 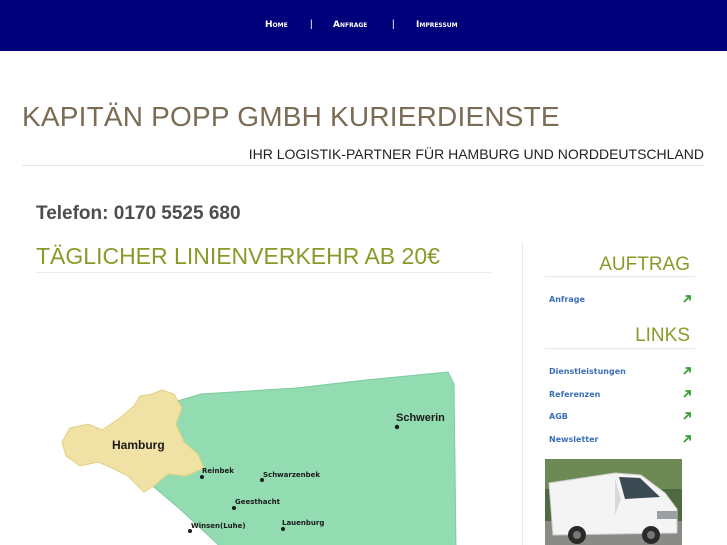 I want to click on site-title: KAPITÄN POPP GMBH KURIERDIENSTE, so click(x=291, y=116).